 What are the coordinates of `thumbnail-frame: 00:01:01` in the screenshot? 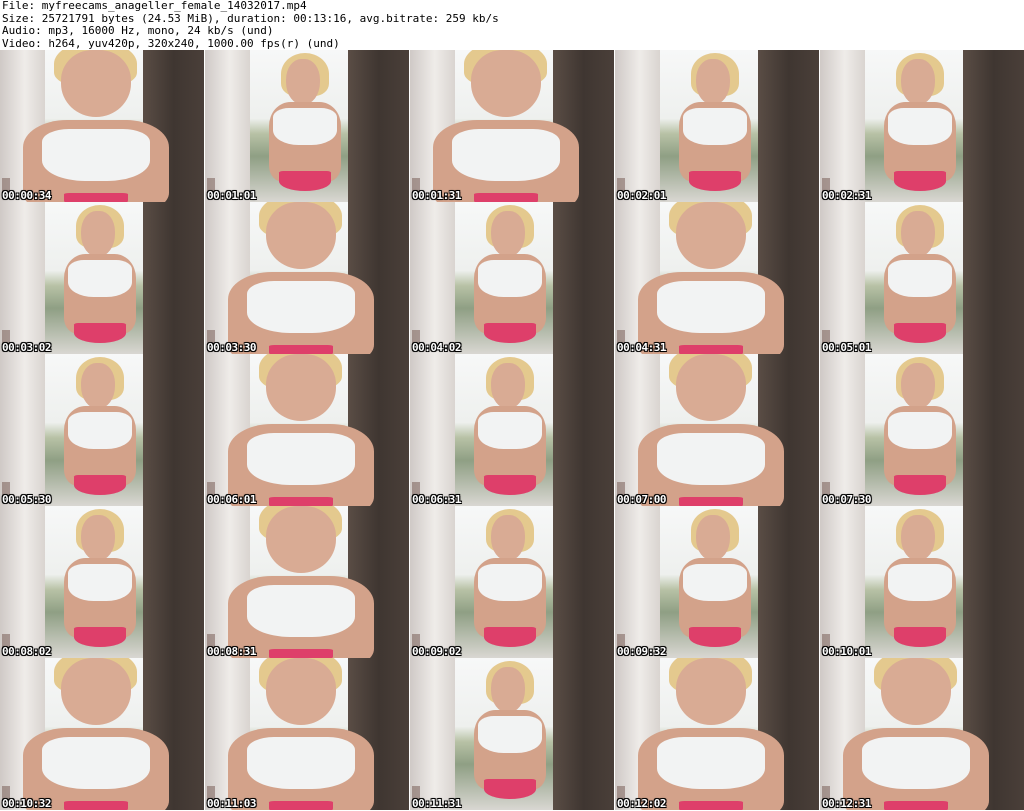 It's located at (307, 126).